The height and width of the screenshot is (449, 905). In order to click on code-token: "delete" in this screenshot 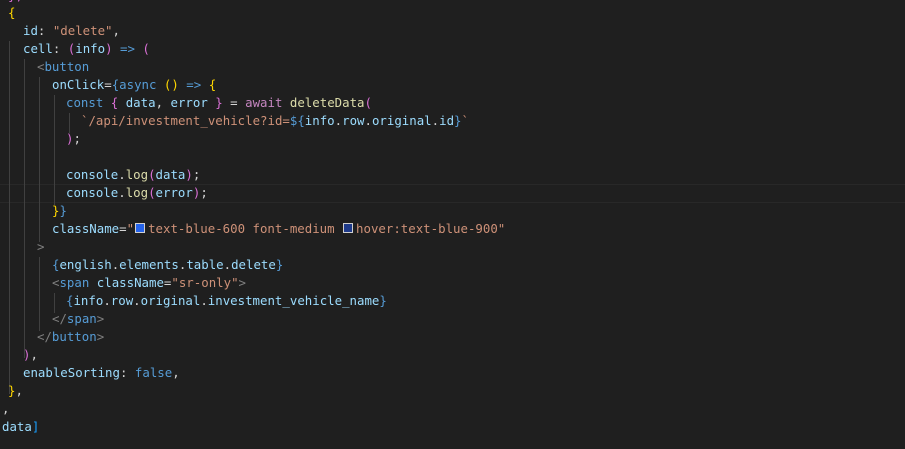, I will do `click(82, 30)`.